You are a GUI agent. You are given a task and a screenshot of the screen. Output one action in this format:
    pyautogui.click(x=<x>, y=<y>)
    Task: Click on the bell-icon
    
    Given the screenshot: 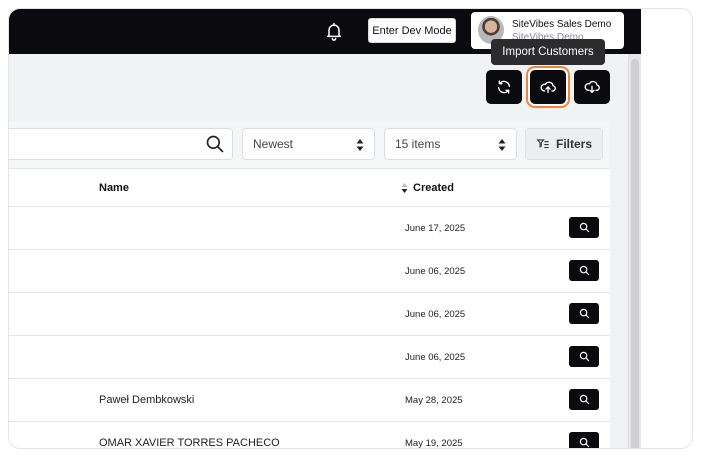 What is the action you would take?
    pyautogui.click(x=334, y=31)
    